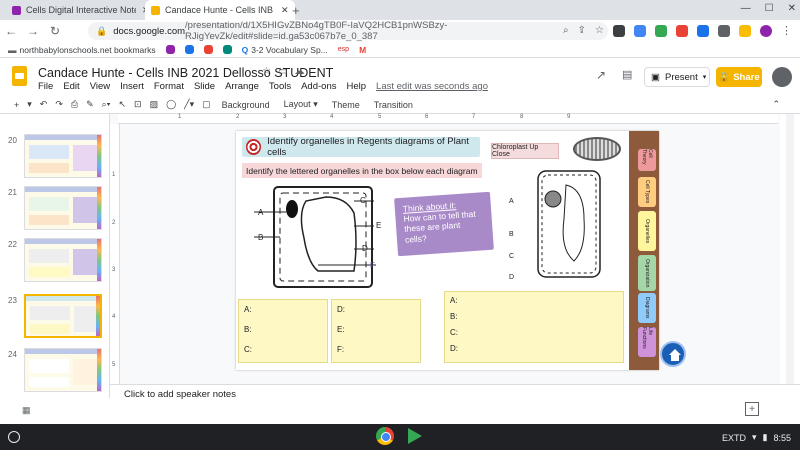  Describe the element at coordinates (282, 71) in the screenshot. I see `move-folder-icon: ▭` at that location.